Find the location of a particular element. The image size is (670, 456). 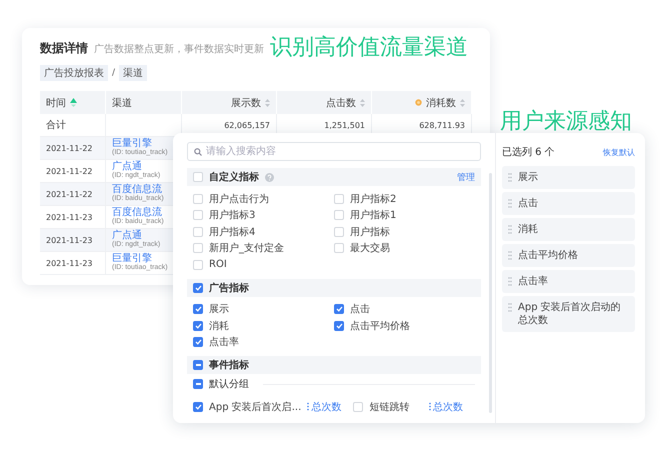

group-name: 事件指标 is located at coordinates (229, 365).